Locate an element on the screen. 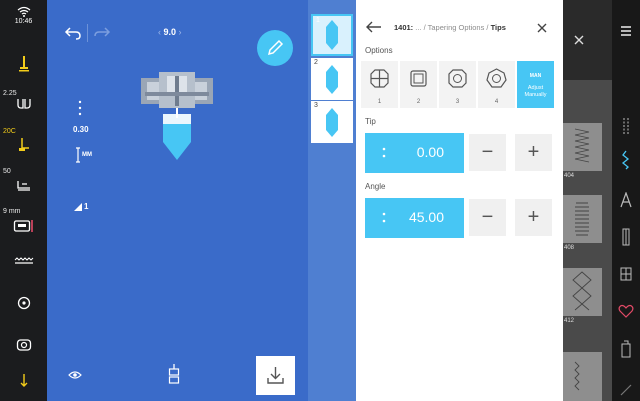  presser-foot-pressure-status is located at coordinates (23, 346).